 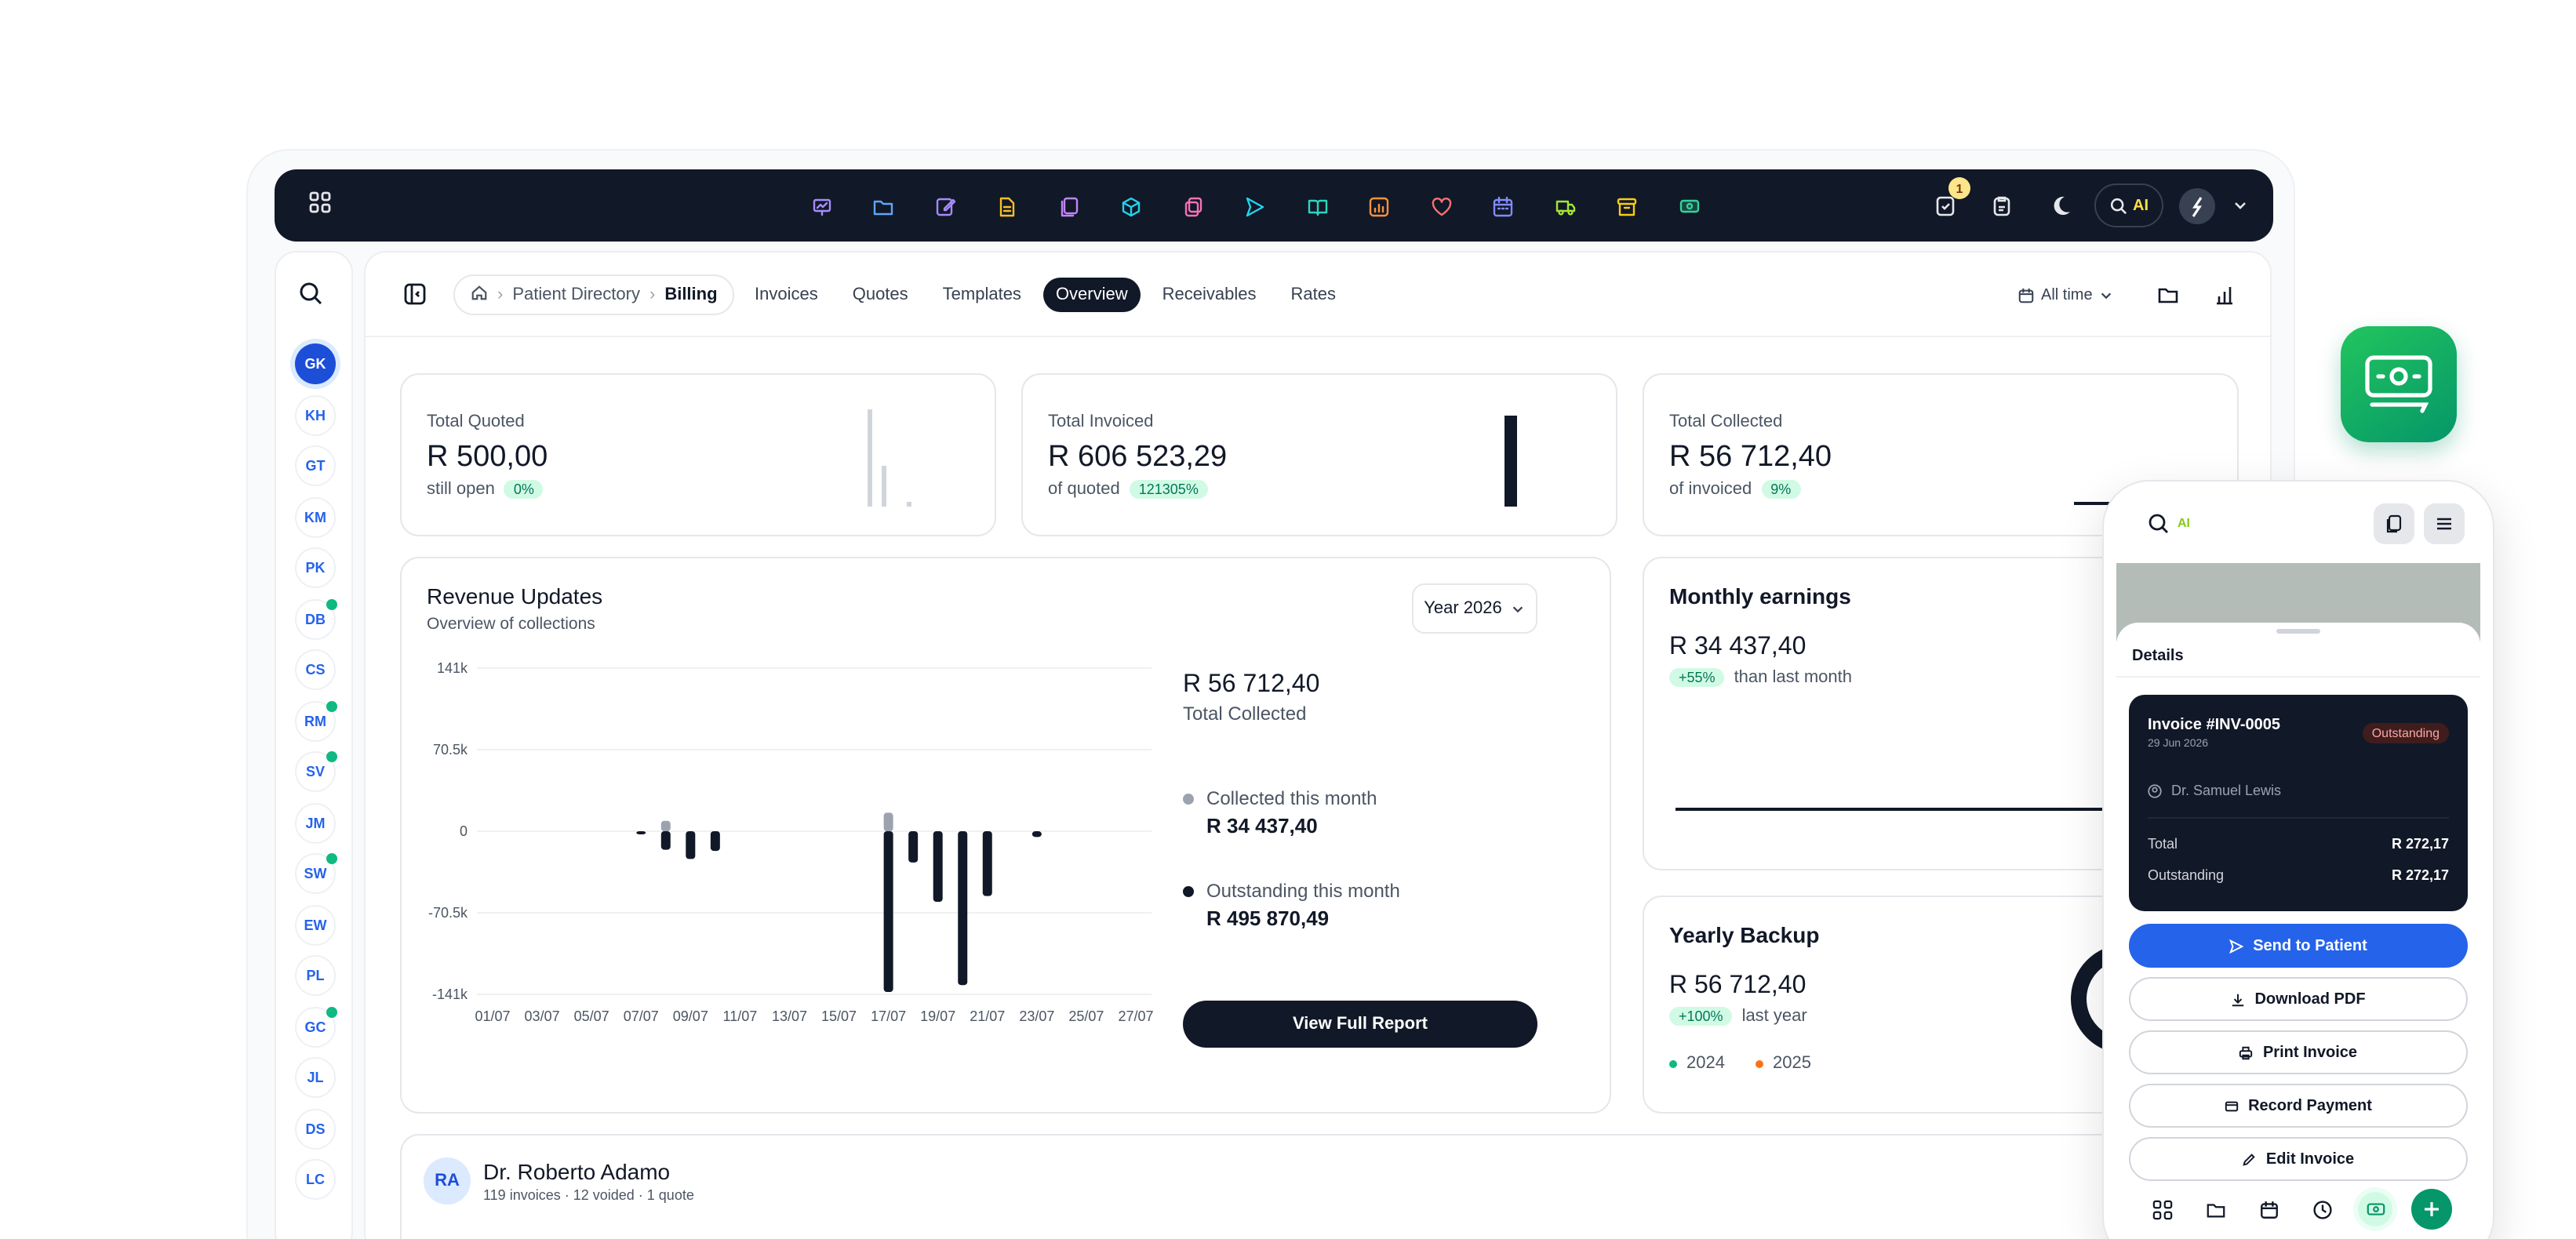 I want to click on record-payment-button: Record Payment, so click(x=2298, y=1106).